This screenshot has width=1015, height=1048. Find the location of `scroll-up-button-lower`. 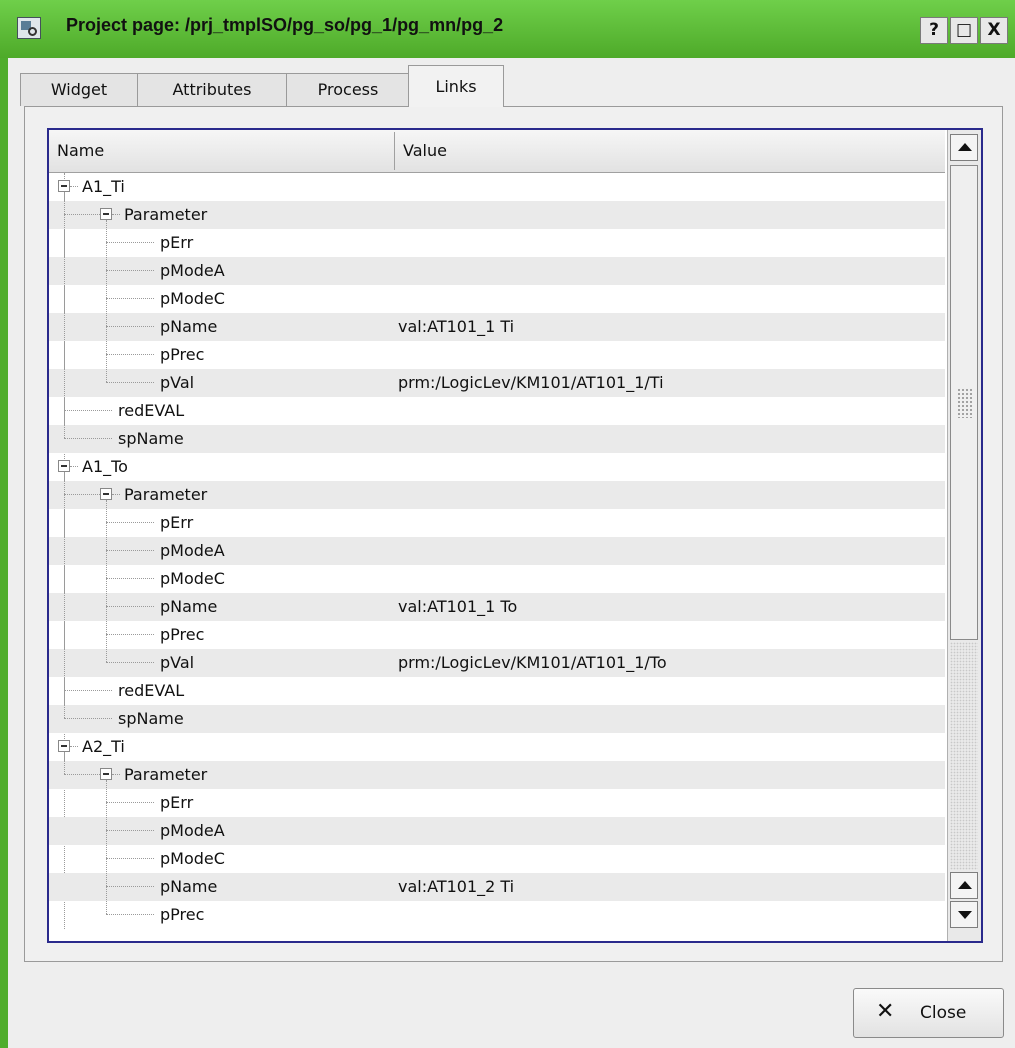

scroll-up-button-lower is located at coordinates (964, 885).